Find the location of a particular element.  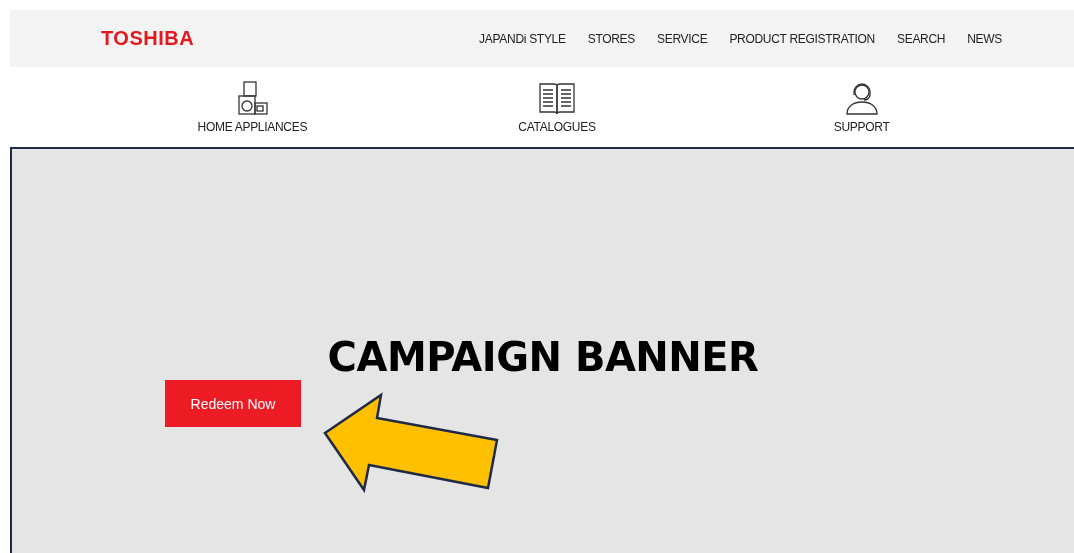

nav-link: NEWS is located at coordinates (984, 38).